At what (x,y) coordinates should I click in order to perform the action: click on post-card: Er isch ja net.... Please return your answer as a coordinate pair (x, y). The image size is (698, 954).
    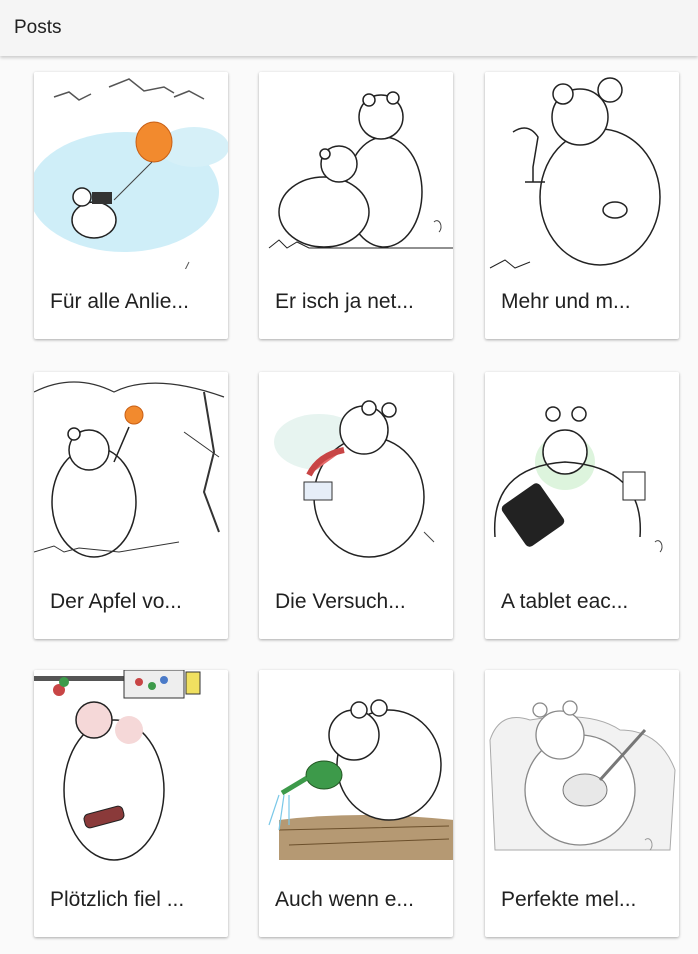
    Looking at the image, I should click on (356, 205).